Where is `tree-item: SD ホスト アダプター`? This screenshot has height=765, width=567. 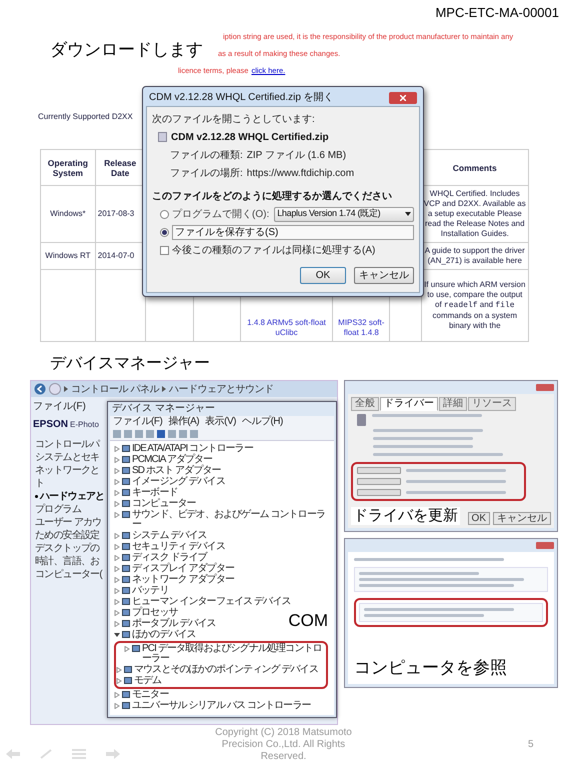 tree-item: SD ホスト アダプター is located at coordinates (176, 471).